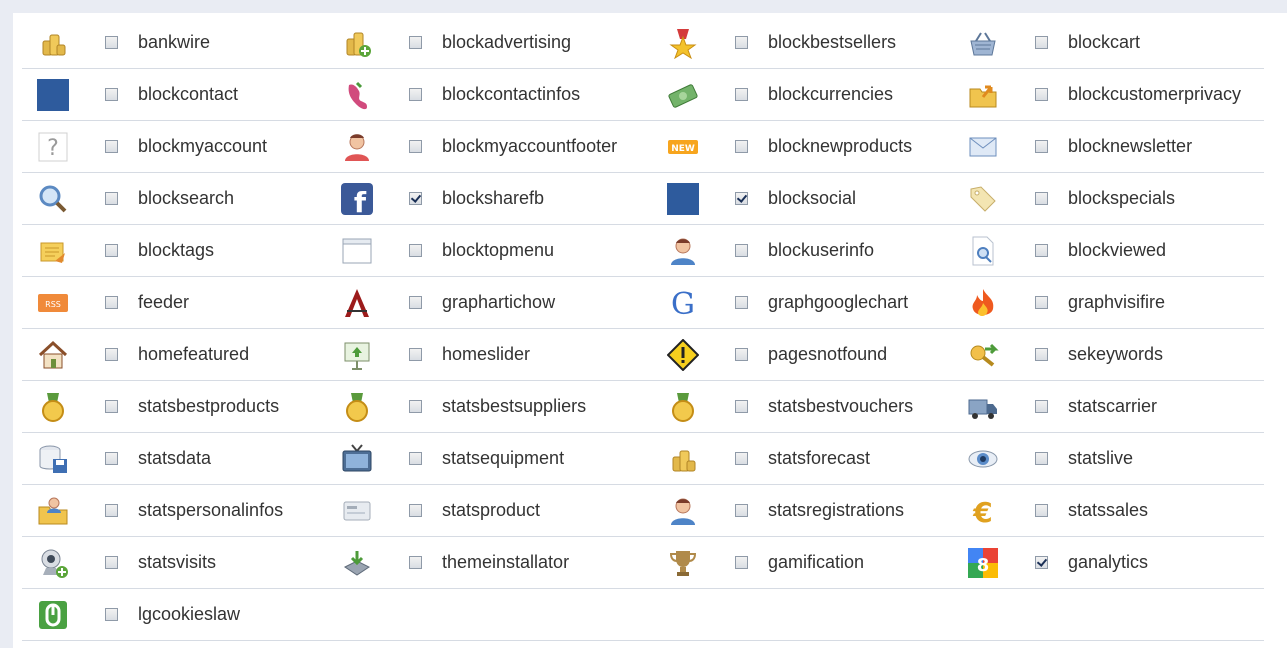 The height and width of the screenshot is (648, 1287). What do you see at coordinates (1041, 458) in the screenshot?
I see `statslive-checkbox` at bounding box center [1041, 458].